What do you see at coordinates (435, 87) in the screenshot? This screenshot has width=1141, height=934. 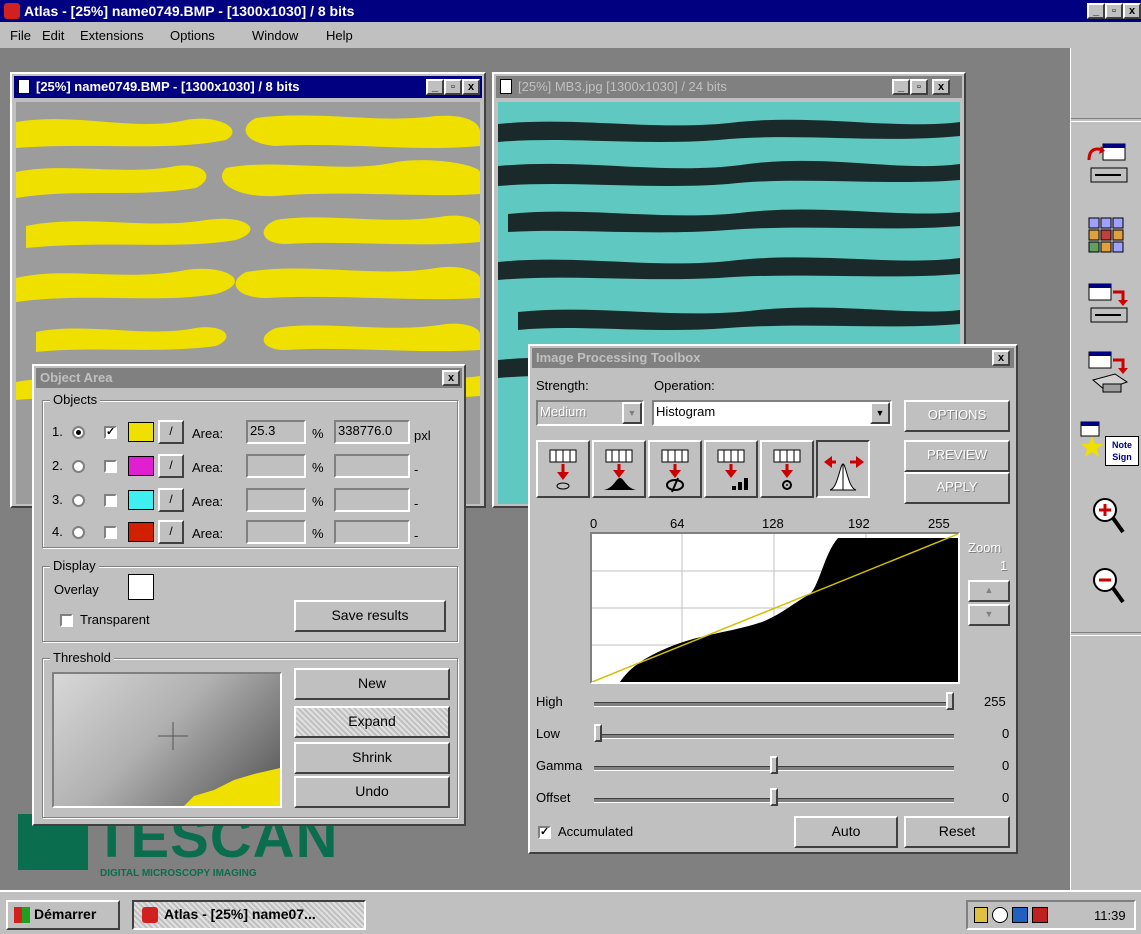 I see `win1-minimize-button: _` at bounding box center [435, 87].